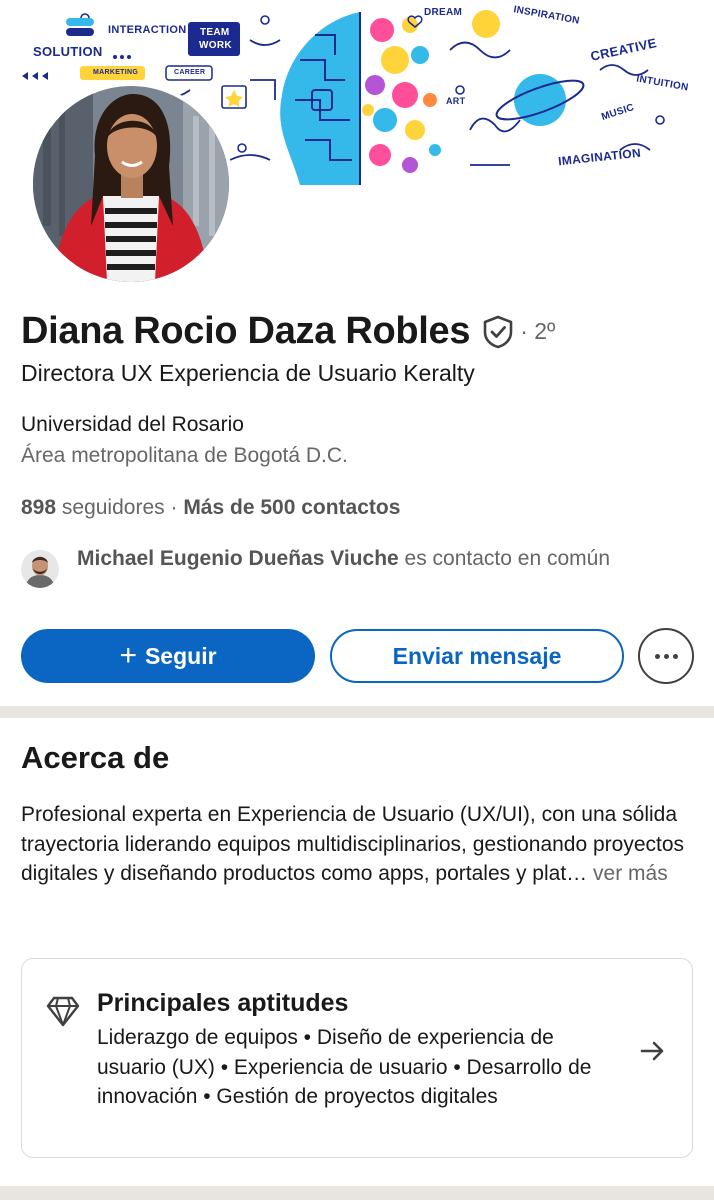  I want to click on more-options-button, so click(666, 656).